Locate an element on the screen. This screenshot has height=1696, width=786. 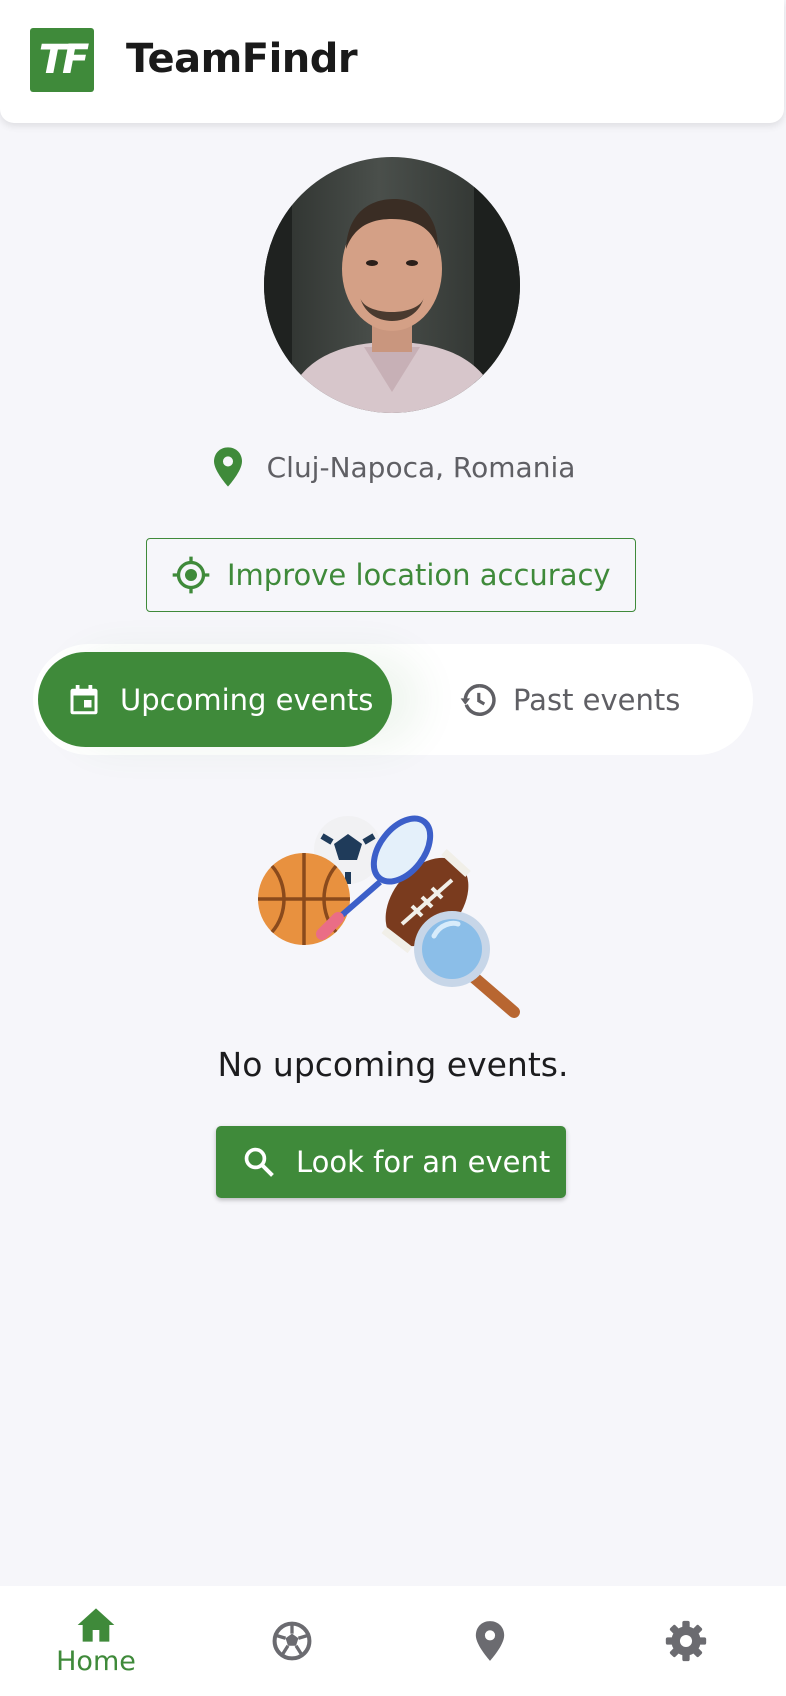
search-icon is located at coordinates (259, 1162).